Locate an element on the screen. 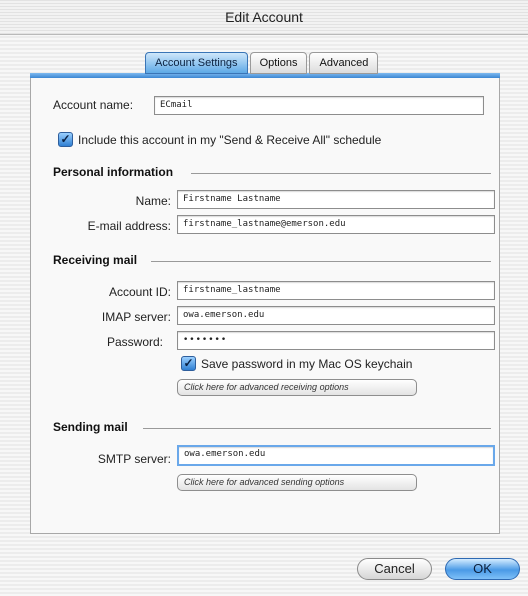 Image resolution: width=528 pixels, height=596 pixels. personal-info-heading: Personal information is located at coordinates (113, 172).